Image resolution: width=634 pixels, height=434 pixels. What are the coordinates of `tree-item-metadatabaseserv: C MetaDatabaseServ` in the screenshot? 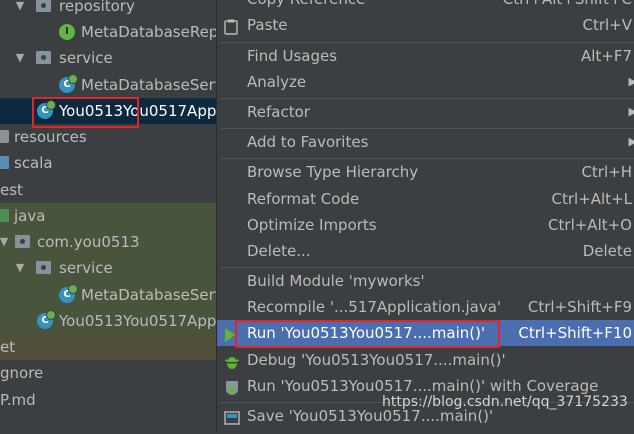 It's located at (108, 85).